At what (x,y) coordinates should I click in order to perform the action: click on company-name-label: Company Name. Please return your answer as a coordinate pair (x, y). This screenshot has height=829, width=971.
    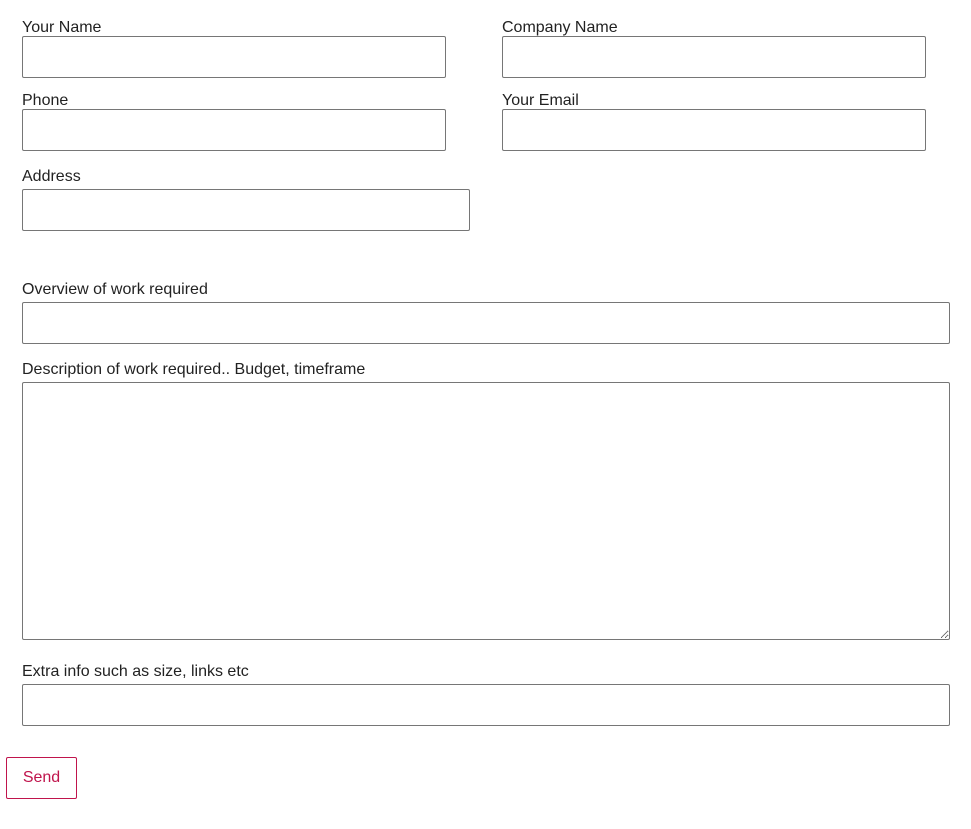
    Looking at the image, I should click on (560, 27).